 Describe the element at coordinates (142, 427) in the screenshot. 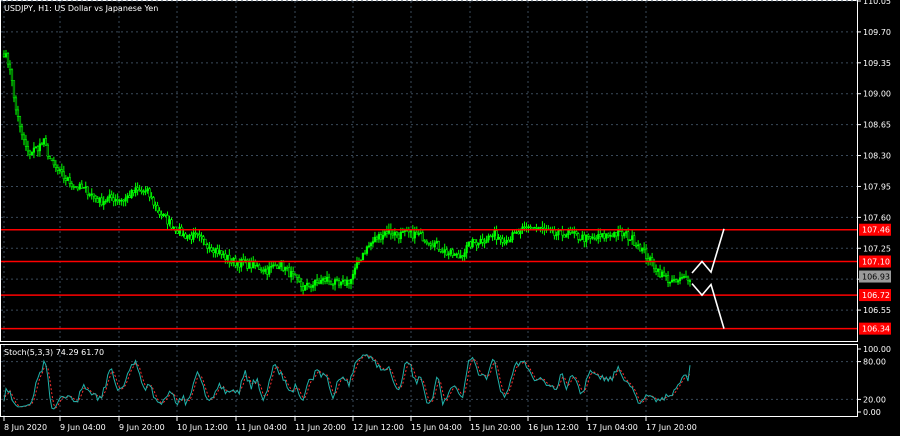

I see `time-label: 9 Jun 20:00` at that location.